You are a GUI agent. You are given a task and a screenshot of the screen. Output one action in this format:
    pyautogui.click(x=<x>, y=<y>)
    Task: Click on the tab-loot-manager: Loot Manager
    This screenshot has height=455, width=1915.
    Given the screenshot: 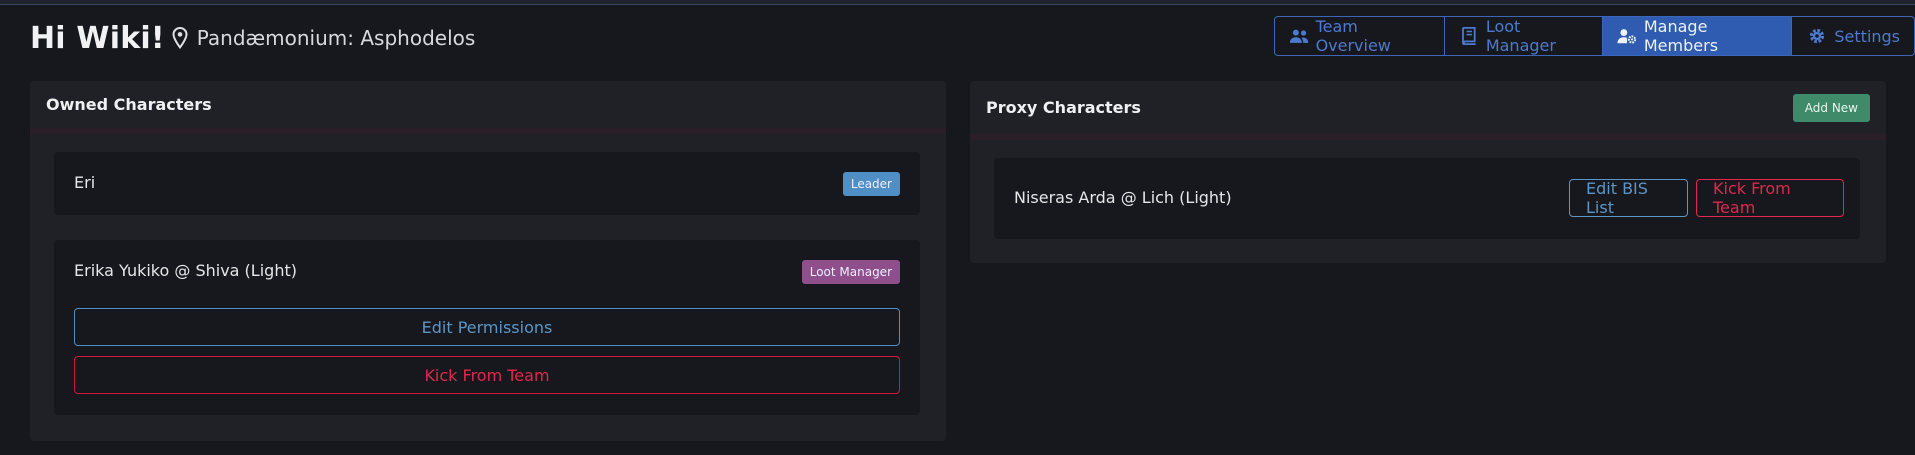 What is the action you would take?
    pyautogui.click(x=1524, y=36)
    